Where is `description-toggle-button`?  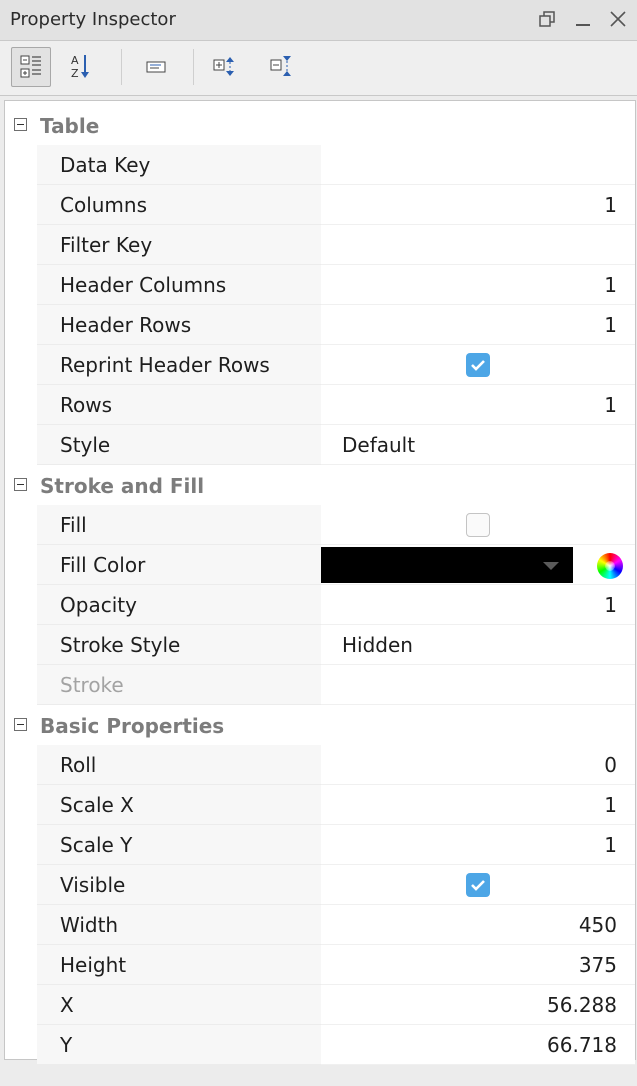
description-toggle-button is located at coordinates (159, 67).